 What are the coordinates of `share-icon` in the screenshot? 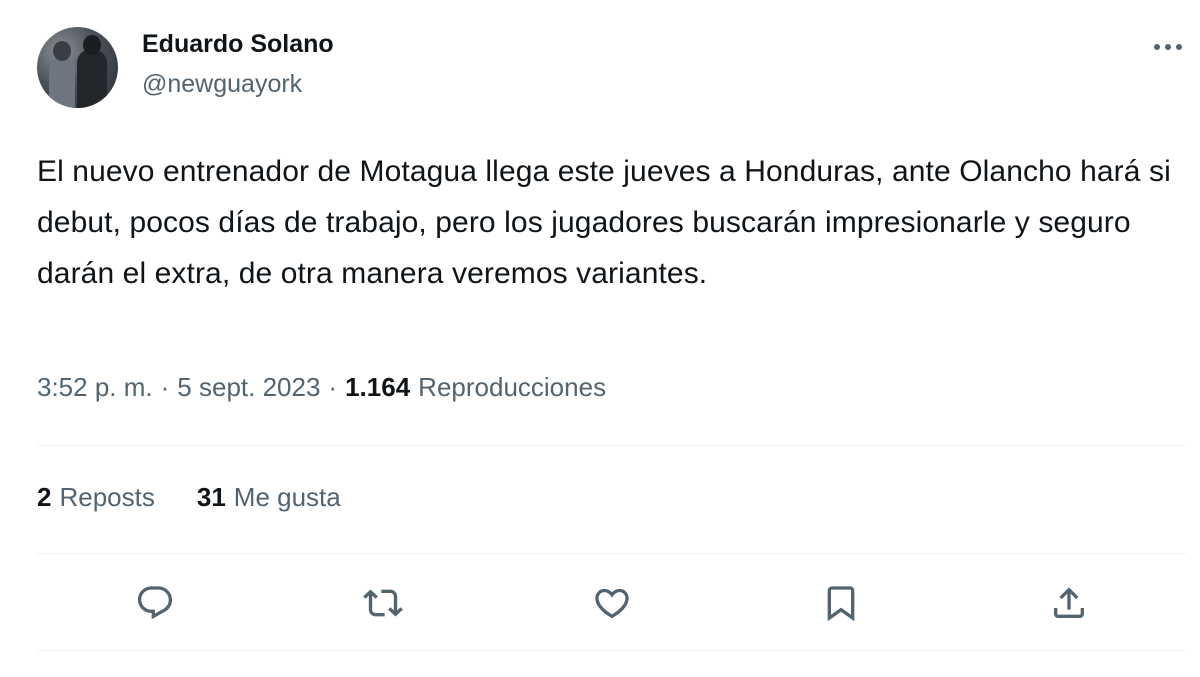 It's located at (1069, 602).